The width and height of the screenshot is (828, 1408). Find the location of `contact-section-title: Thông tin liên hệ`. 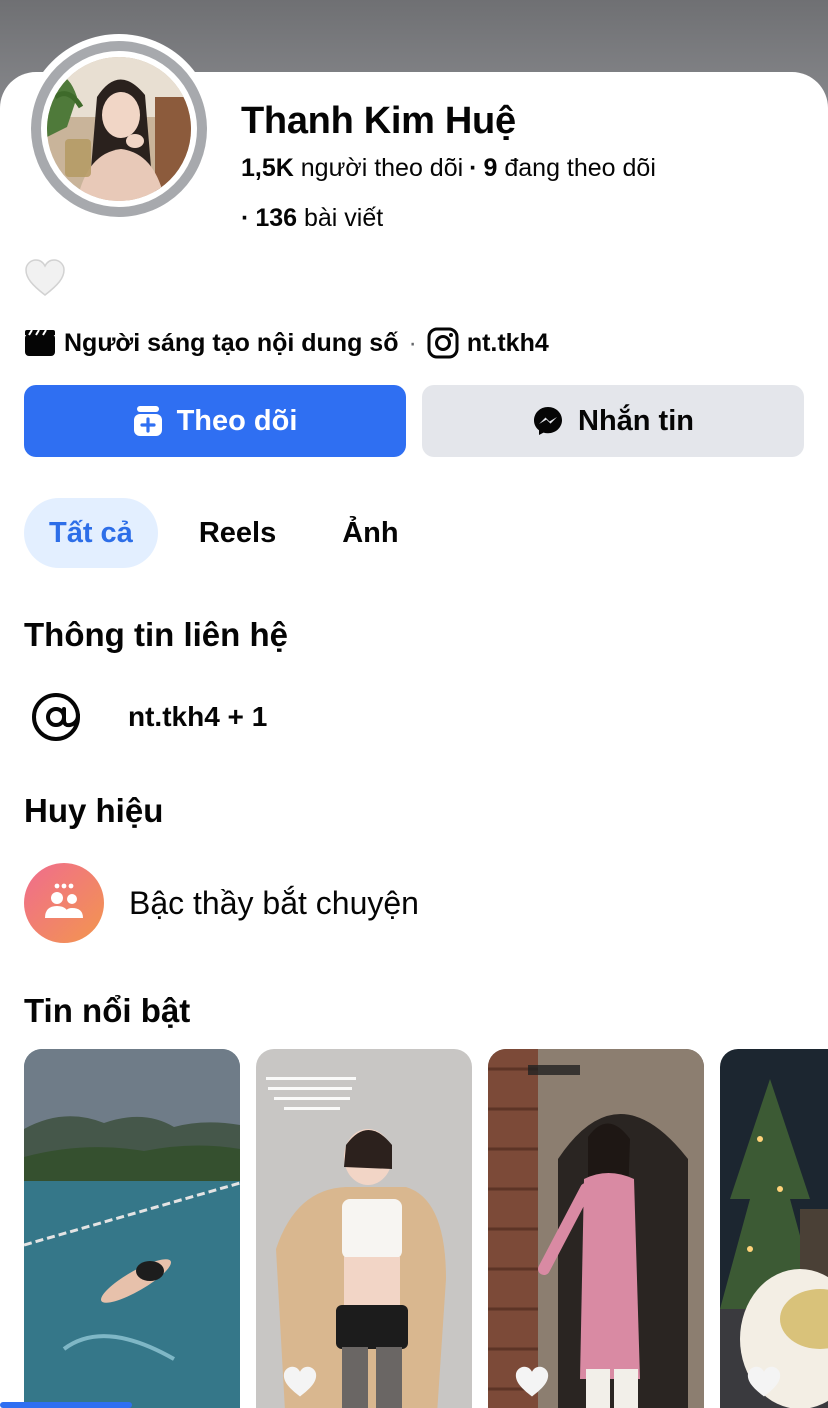

contact-section-title: Thông tin liên hệ is located at coordinates (156, 634).